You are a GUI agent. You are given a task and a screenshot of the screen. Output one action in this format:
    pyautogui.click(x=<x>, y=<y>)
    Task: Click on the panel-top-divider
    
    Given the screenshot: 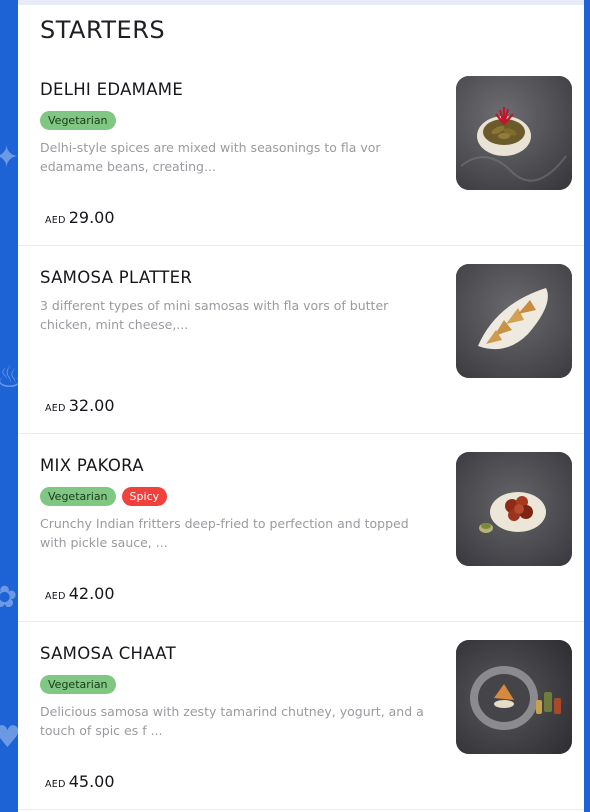 What is the action you would take?
    pyautogui.click(x=301, y=2)
    